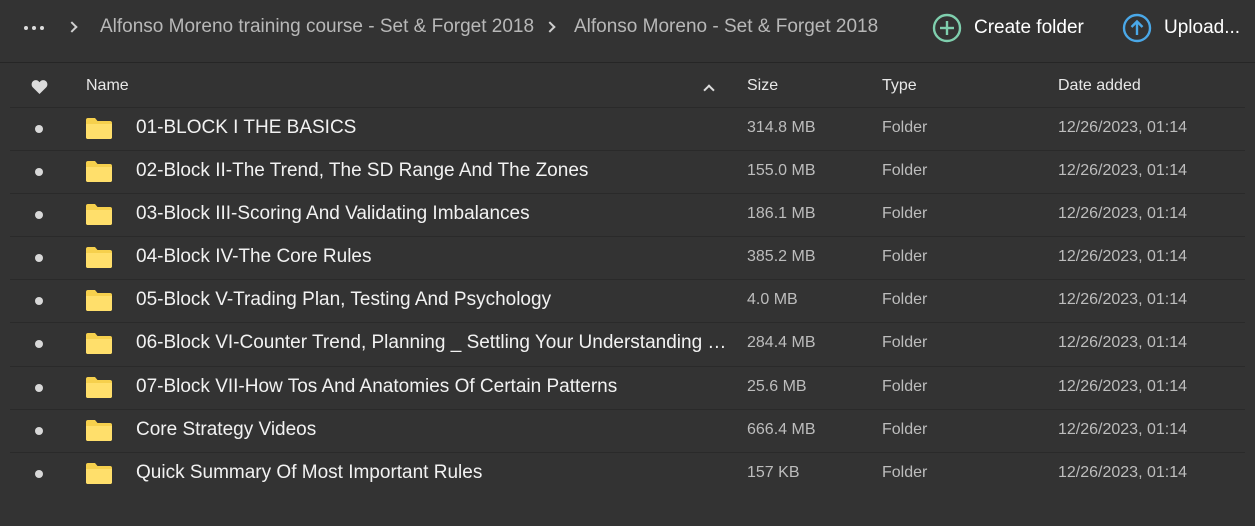  What do you see at coordinates (781, 343) in the screenshot?
I see `row-size: 284.4 MB` at bounding box center [781, 343].